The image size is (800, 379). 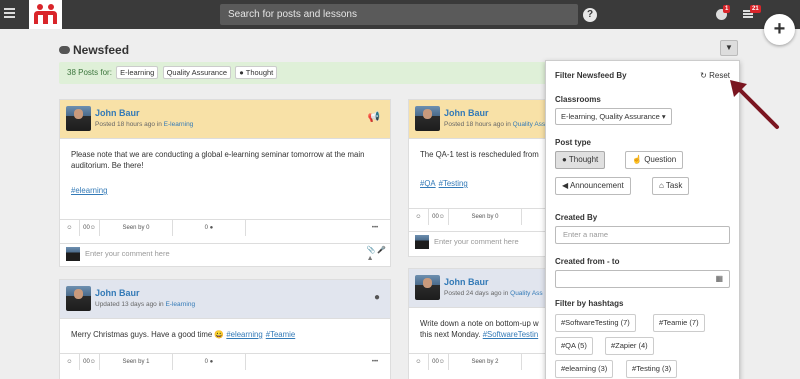 What do you see at coordinates (89, 72) in the screenshot?
I see `posts-count: 38 Posts for:` at bounding box center [89, 72].